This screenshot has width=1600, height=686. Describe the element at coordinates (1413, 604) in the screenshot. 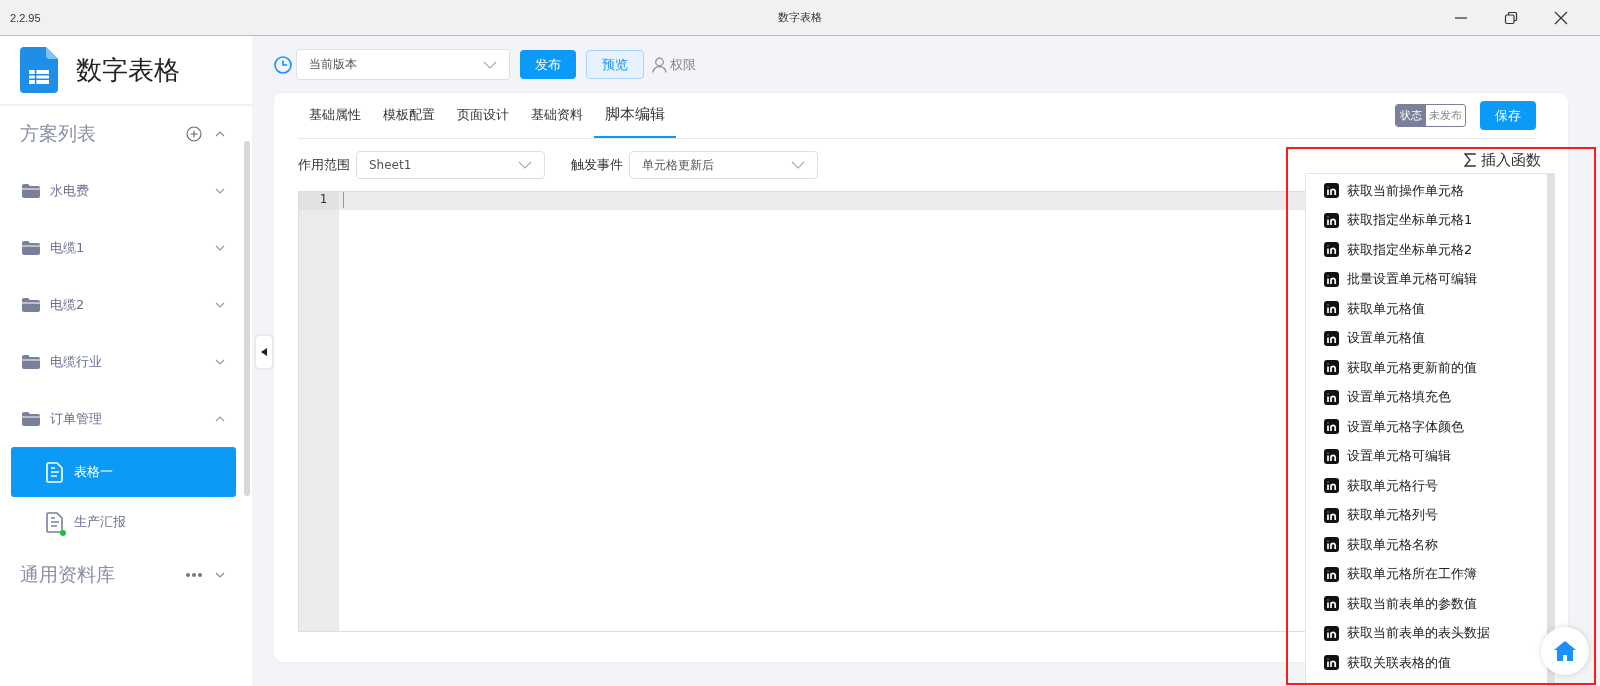

I see `function-item: 获取当前表单的参数值` at that location.